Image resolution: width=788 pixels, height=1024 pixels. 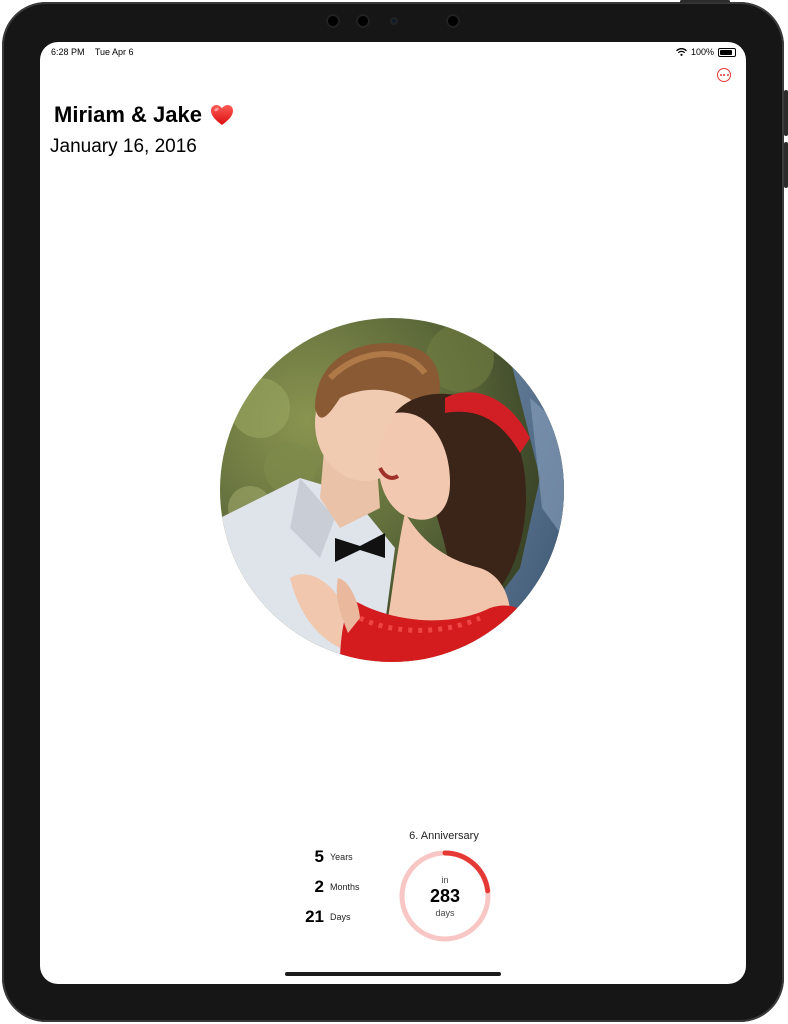 I want to click on battery-percent: 100%, so click(x=702, y=52).